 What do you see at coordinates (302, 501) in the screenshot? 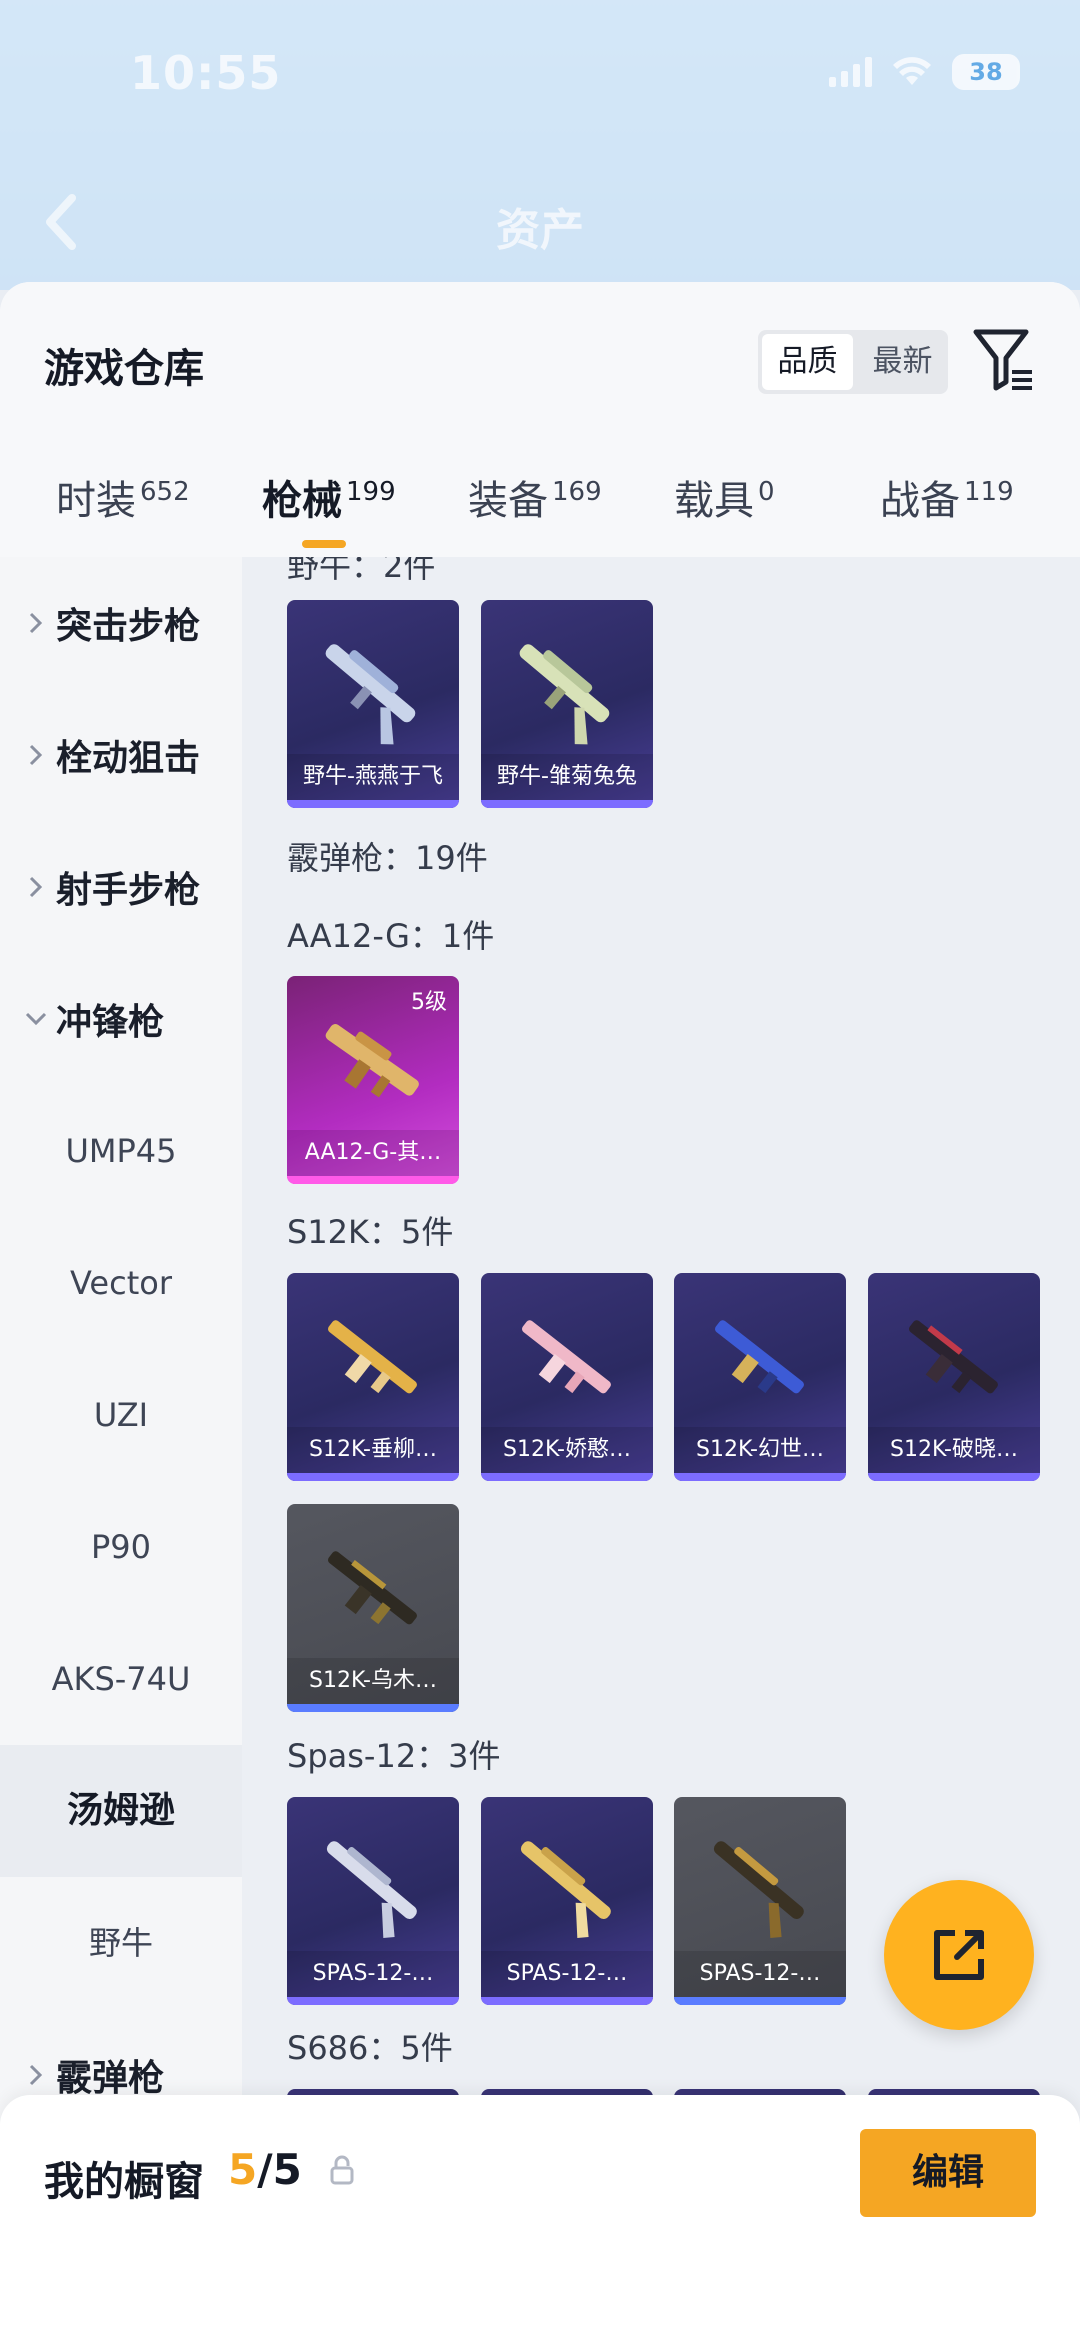
I see `tab-label: 枪械` at bounding box center [302, 501].